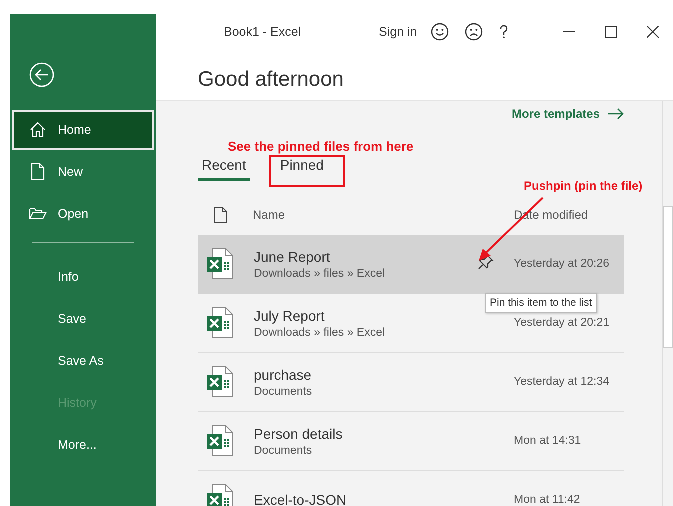 The width and height of the screenshot is (673, 506). Describe the element at coordinates (541, 303) in the screenshot. I see `tooltip: Pin this item to the list` at that location.